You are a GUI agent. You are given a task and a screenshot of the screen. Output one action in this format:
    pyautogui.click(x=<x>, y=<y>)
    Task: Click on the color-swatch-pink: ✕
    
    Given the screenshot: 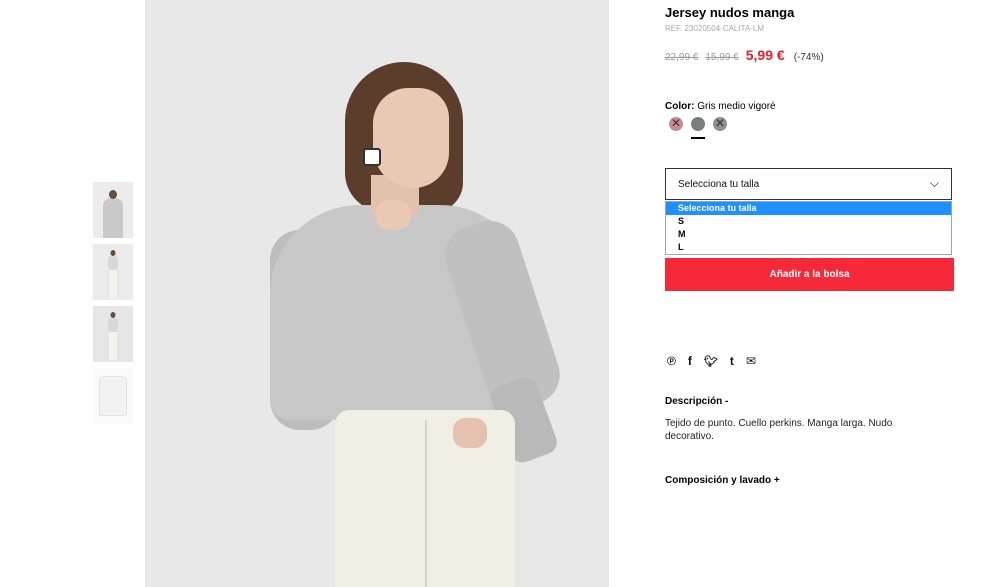 What is the action you would take?
    pyautogui.click(x=676, y=123)
    